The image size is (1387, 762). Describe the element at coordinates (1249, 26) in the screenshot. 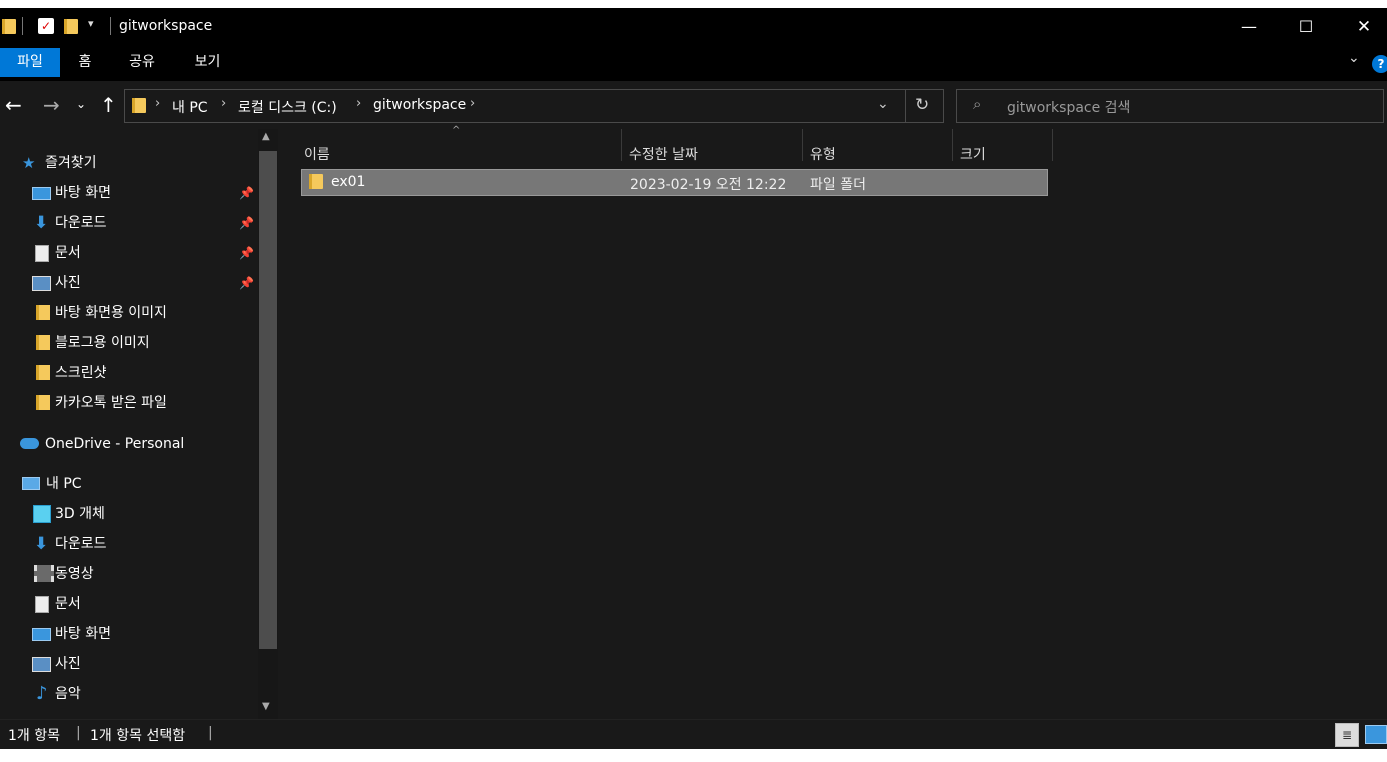

I see `minimize-button: —` at that location.